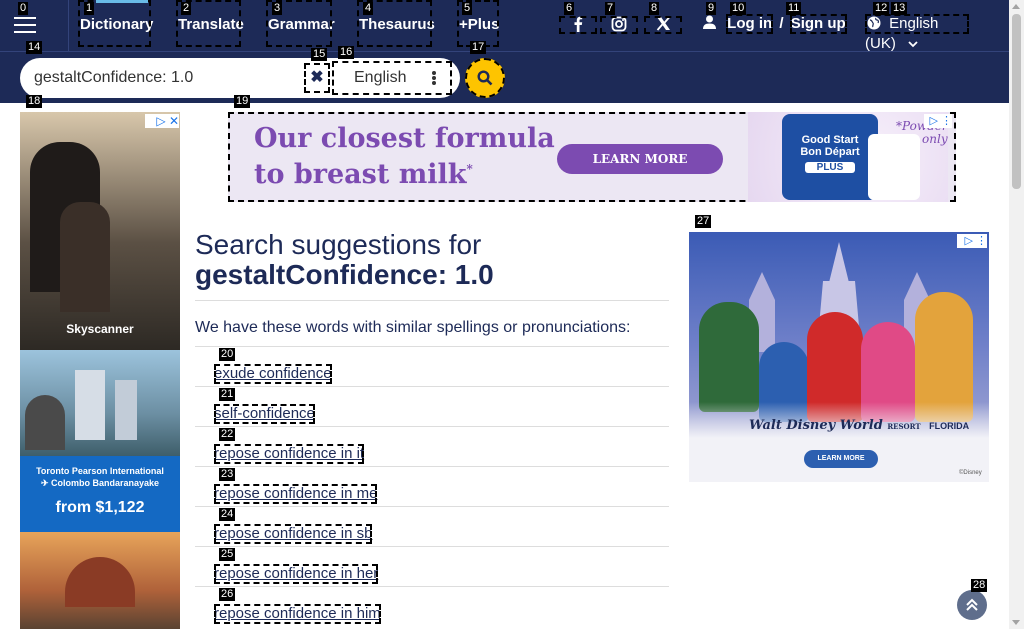 The image size is (1024, 629). Describe the element at coordinates (319, 54) in the screenshot. I see `marker-15: 15` at that location.